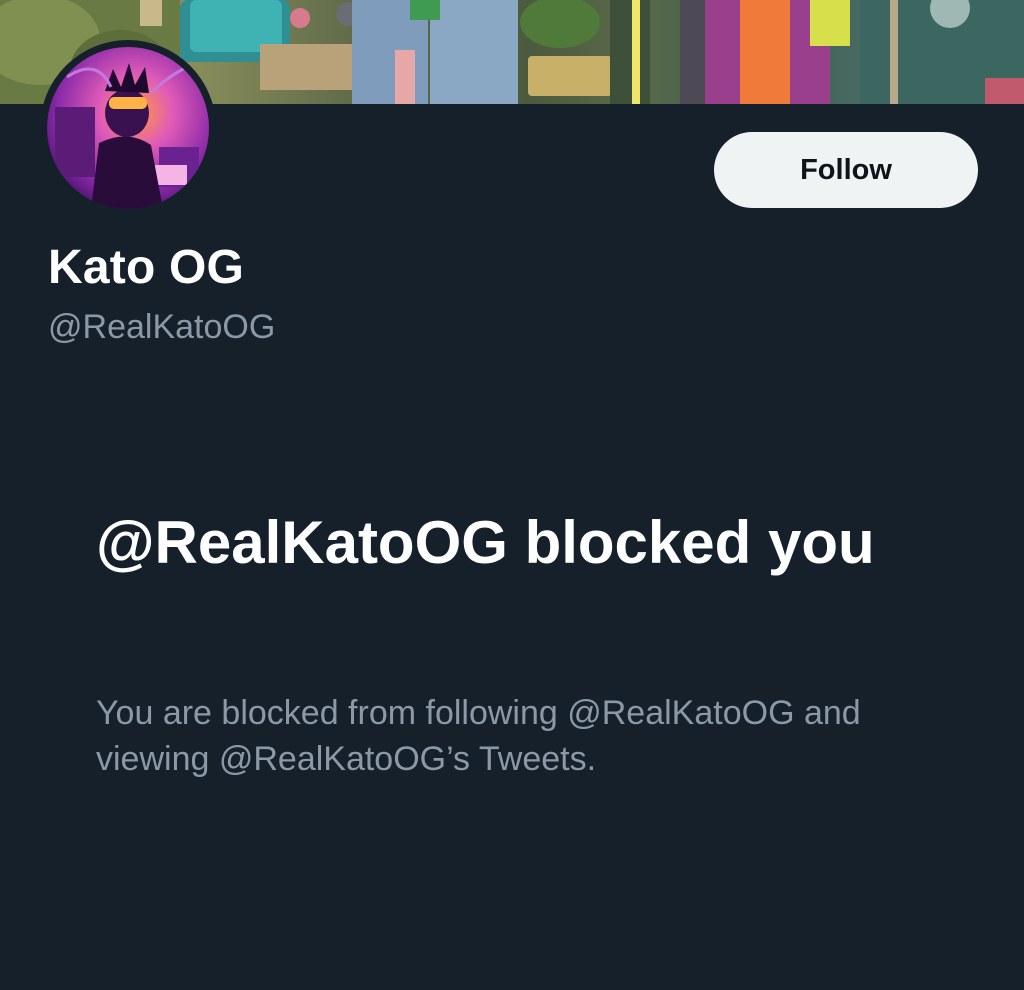 This screenshot has height=990, width=1024. I want to click on profile-handle: @RealKatoOG, so click(162, 327).